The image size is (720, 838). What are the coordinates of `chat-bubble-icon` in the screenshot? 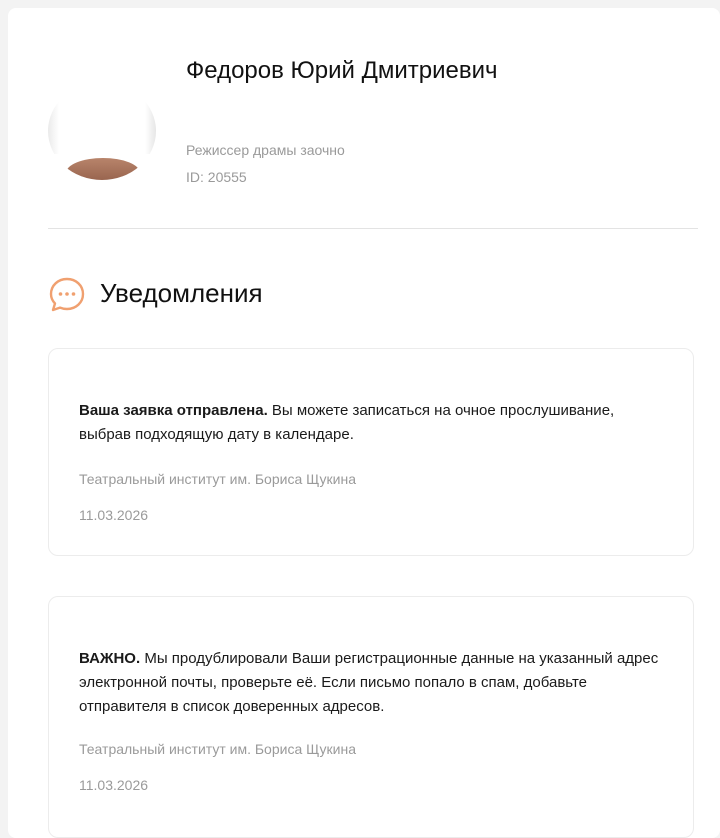 It's located at (67, 295).